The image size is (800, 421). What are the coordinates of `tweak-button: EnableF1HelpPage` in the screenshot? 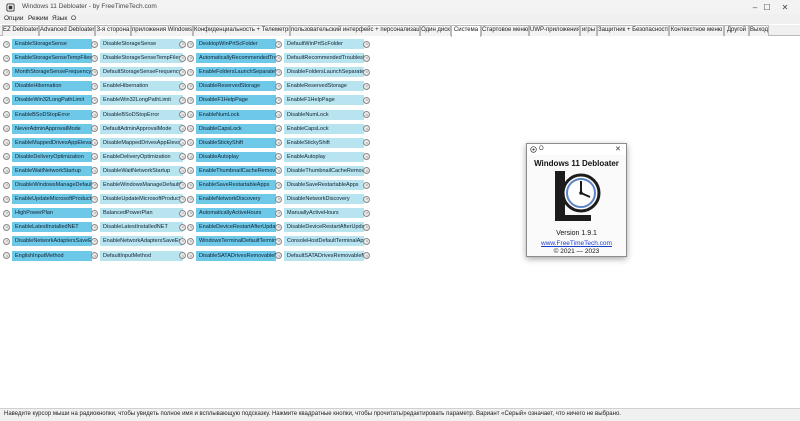 It's located at (324, 100).